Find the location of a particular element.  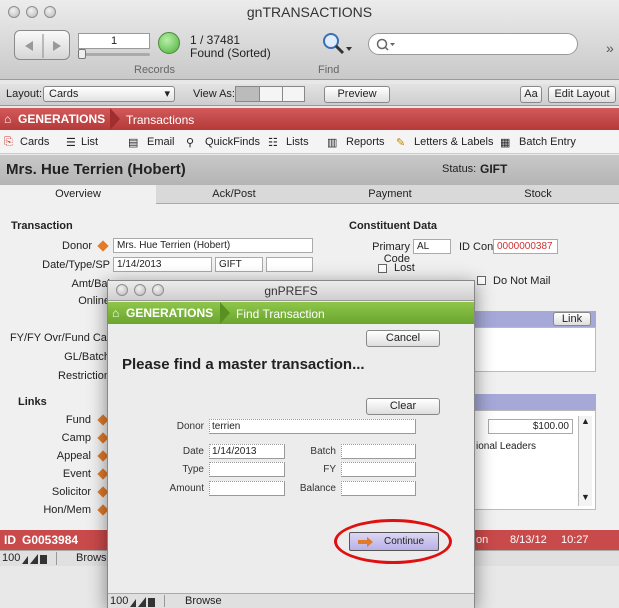

record-name: Mrs. Hue Terrien (Hobert) is located at coordinates (96, 169).